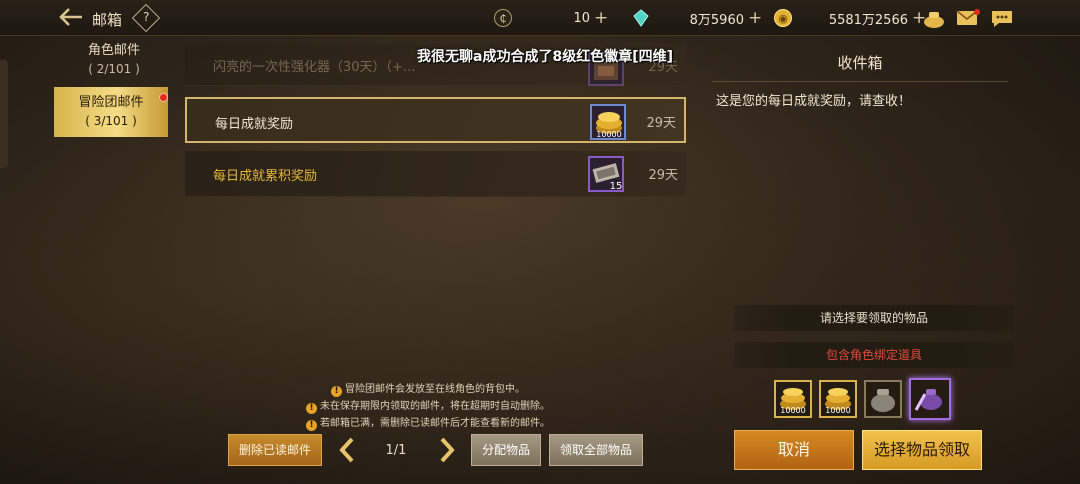 The image size is (1080, 484). What do you see at coordinates (435, 389) in the screenshot?
I see `note-text: 冒险团邮件会发放至在线角色的背包中。` at bounding box center [435, 389].